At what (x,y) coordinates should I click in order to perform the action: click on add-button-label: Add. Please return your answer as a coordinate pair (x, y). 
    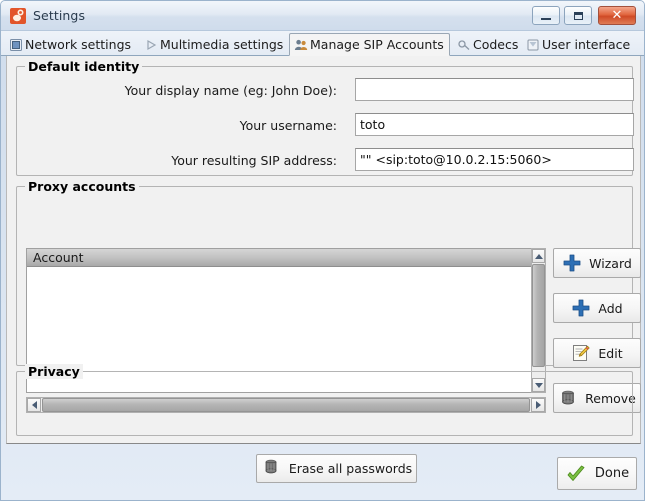
    Looking at the image, I should click on (610, 308).